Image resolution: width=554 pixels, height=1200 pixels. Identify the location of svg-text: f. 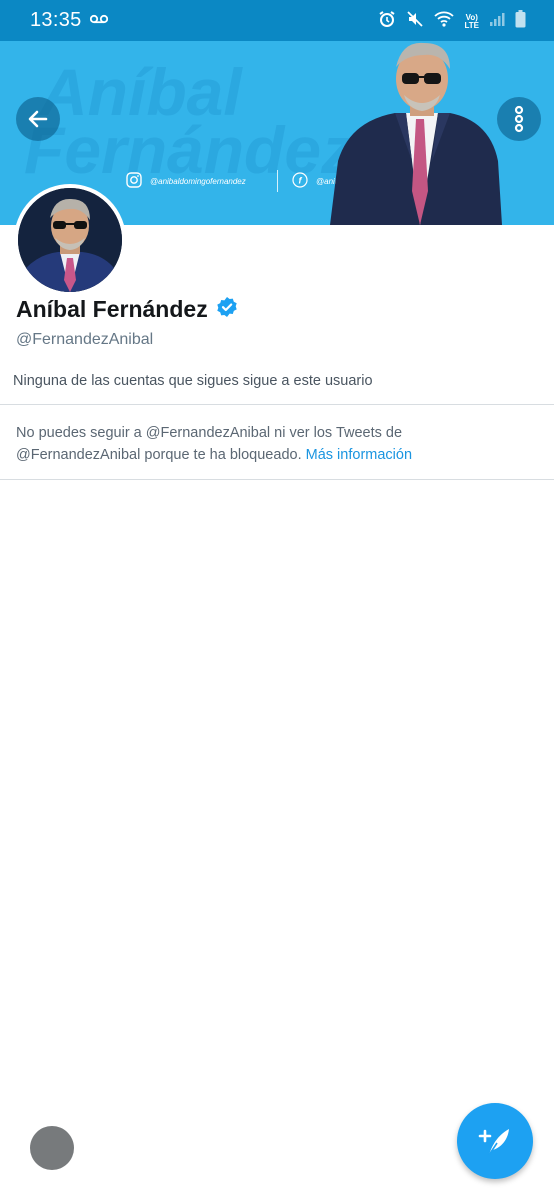
(301, 181).